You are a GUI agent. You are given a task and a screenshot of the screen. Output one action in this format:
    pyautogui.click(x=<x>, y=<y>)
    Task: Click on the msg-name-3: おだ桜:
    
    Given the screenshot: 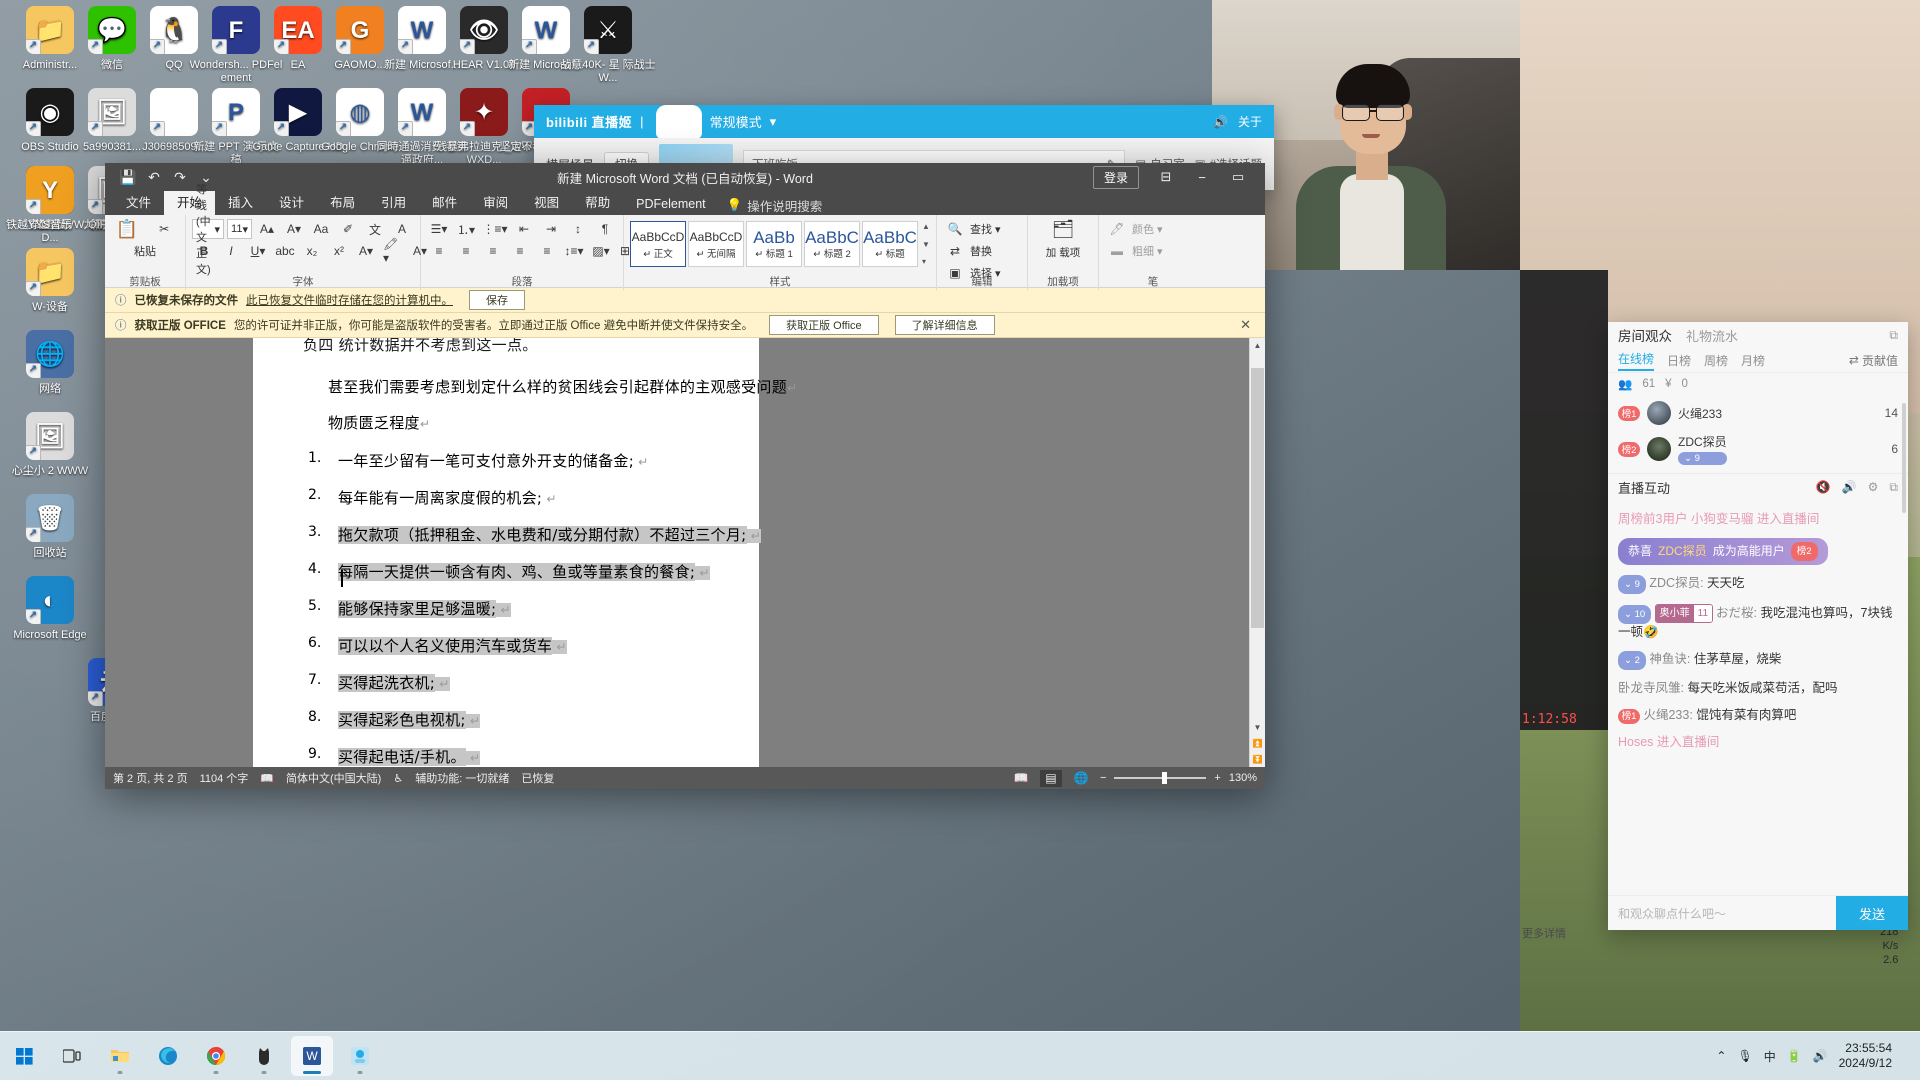 What is the action you would take?
    pyautogui.click(x=1736, y=613)
    